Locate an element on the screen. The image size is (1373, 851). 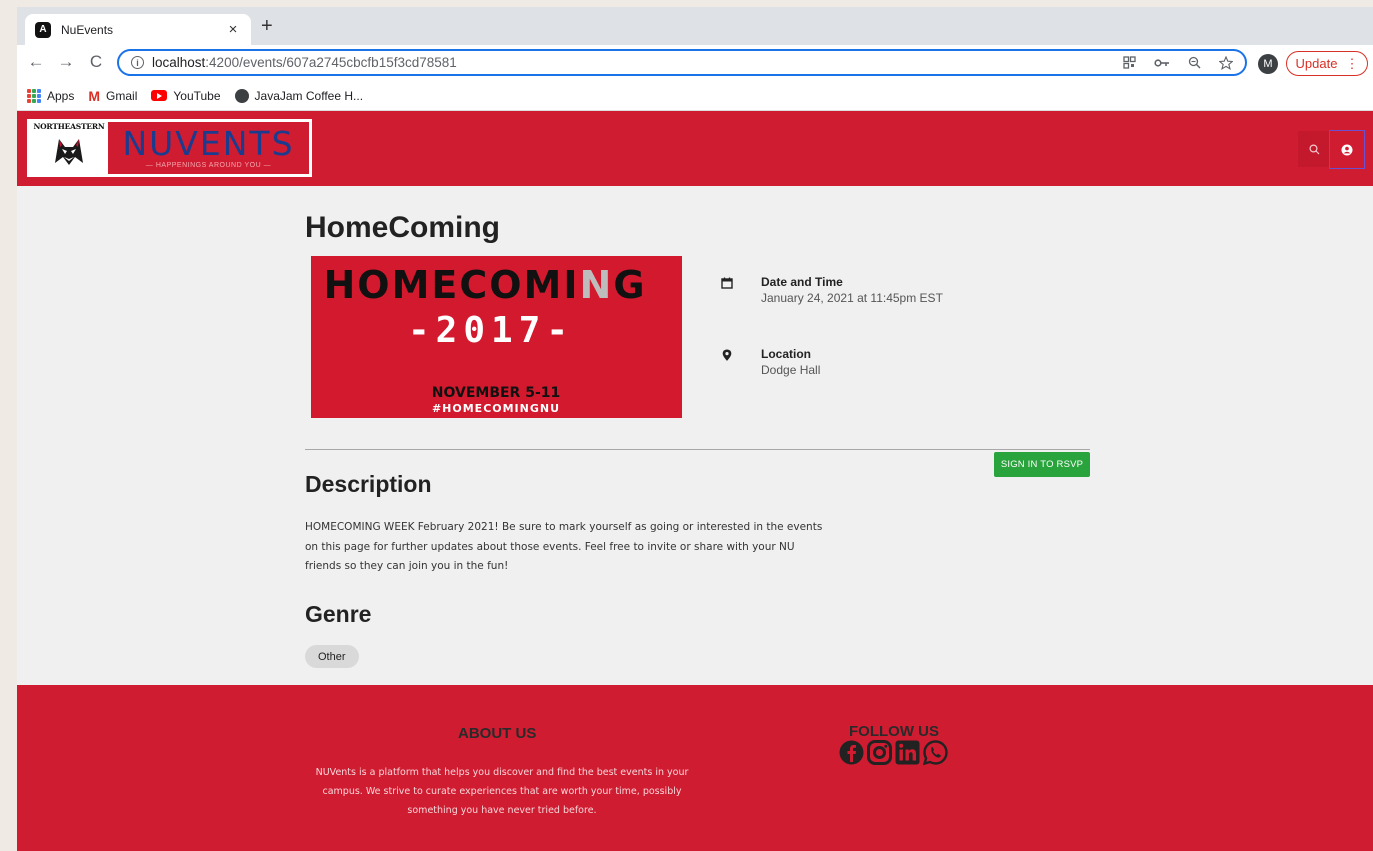
header-account-button is located at coordinates (1347, 149).